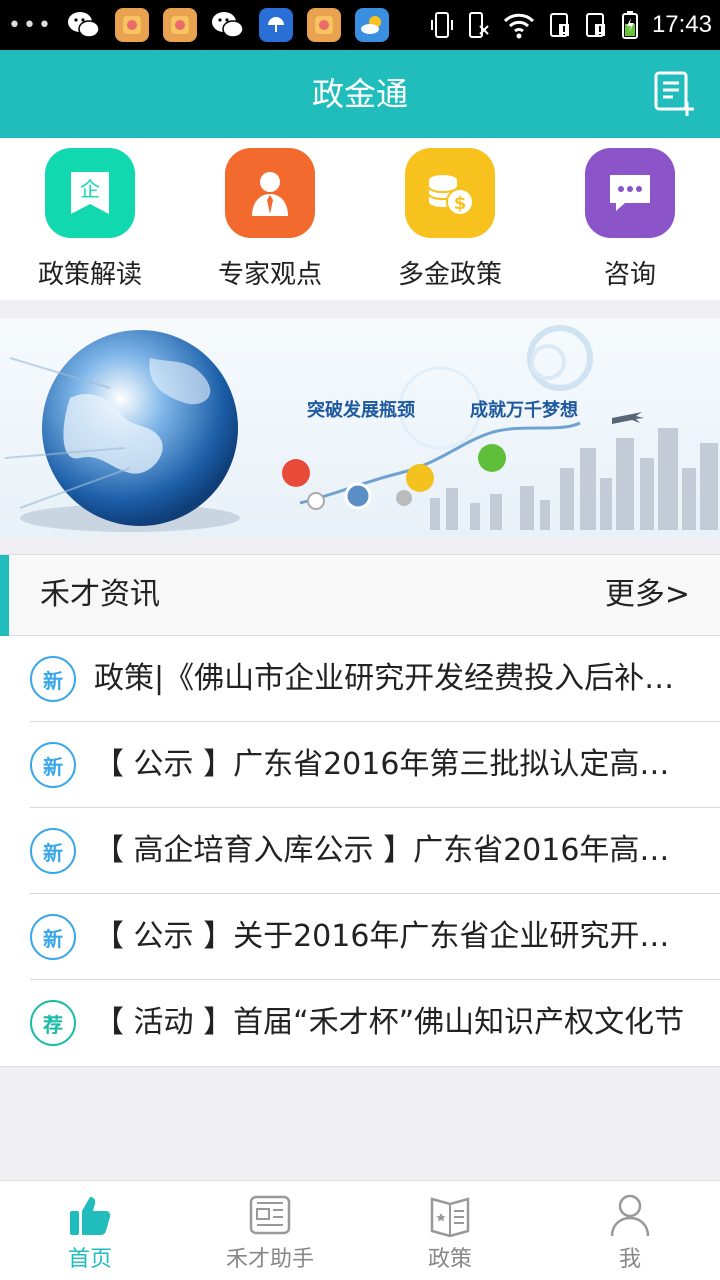  Describe the element at coordinates (391, 850) in the screenshot. I see `news-item-title: 【 高企培育入库公示 】广东省2016年高新技术企业培育库` at that location.